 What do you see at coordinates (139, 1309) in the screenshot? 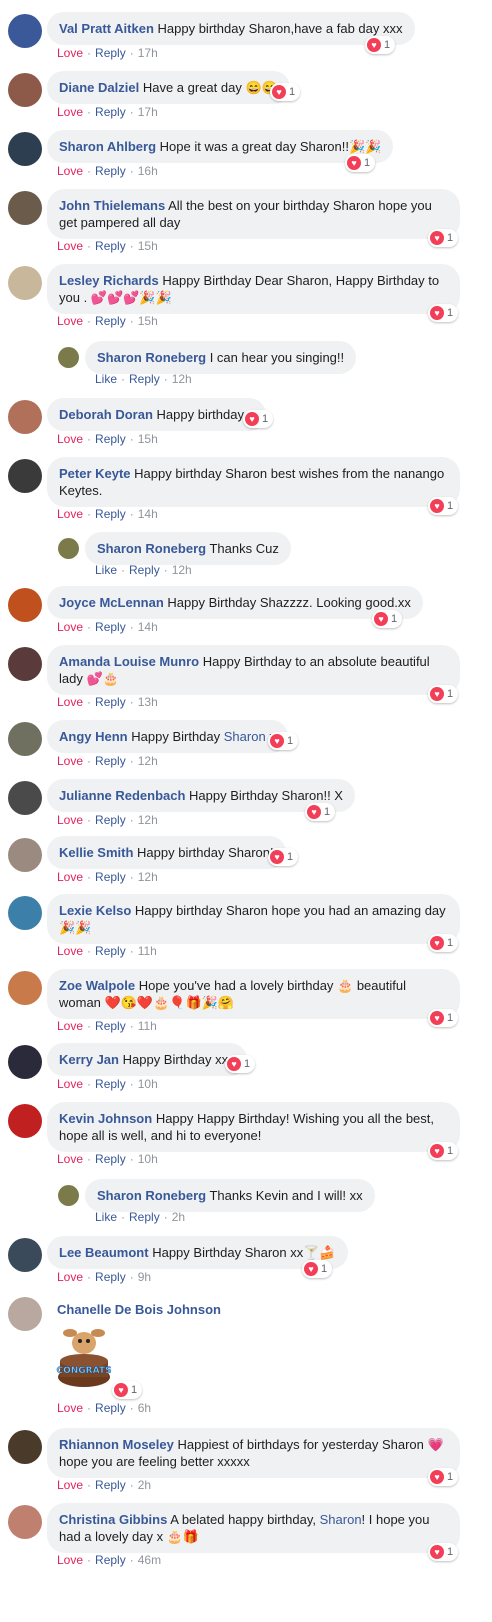
I see `comment-author: Chanelle De Bois Johnson` at bounding box center [139, 1309].